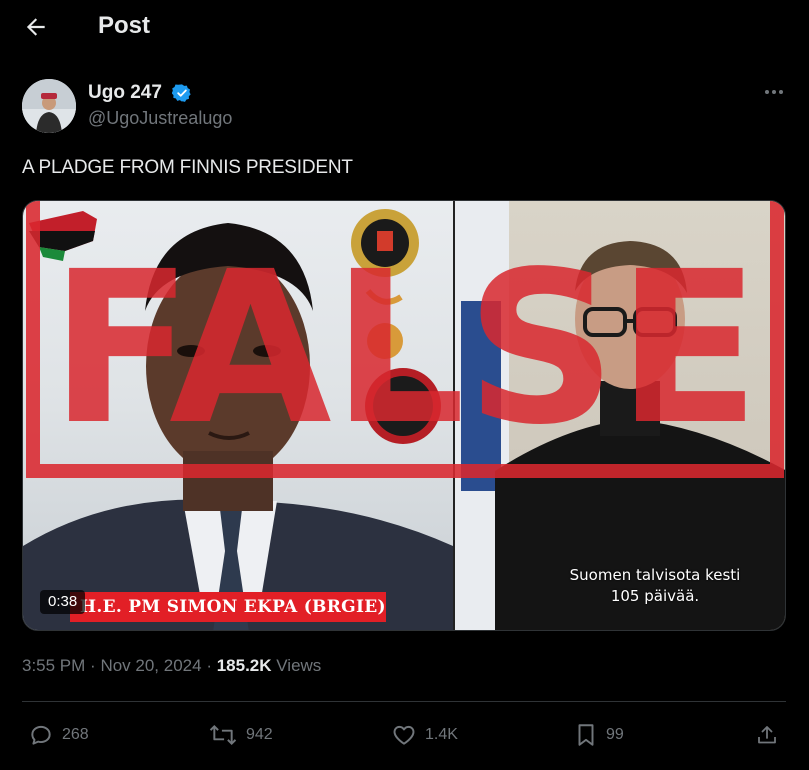 Image resolution: width=809 pixels, height=770 pixels. Describe the element at coordinates (259, 734) in the screenshot. I see `repost-count: 942` at that location.